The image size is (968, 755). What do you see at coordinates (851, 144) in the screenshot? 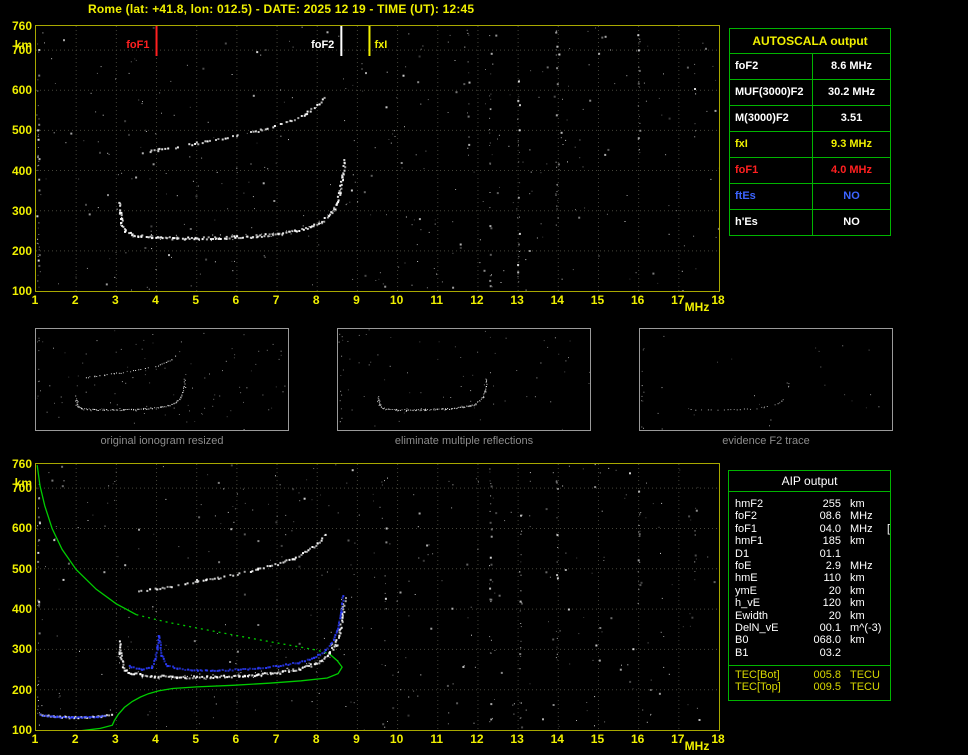
I see `autoscala-row-value: 9.3 MHz` at bounding box center [851, 144].